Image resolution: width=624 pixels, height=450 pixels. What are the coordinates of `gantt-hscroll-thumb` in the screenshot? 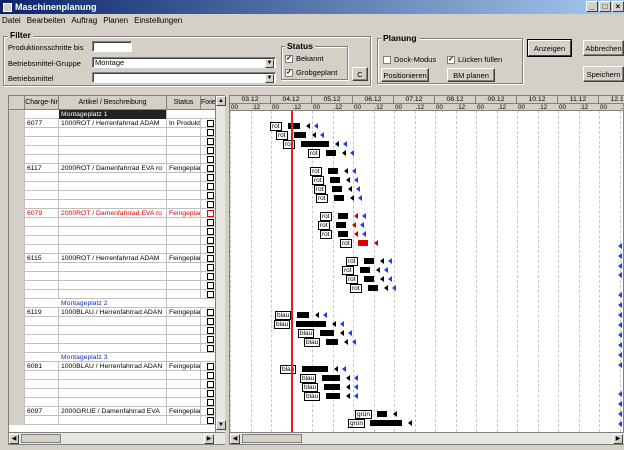 It's located at (272, 438).